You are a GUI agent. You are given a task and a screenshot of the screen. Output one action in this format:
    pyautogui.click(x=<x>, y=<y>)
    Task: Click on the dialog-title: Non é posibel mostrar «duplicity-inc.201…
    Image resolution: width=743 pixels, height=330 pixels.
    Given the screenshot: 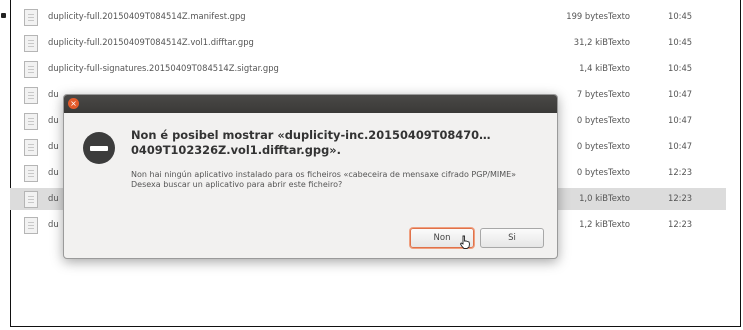 What is the action you would take?
    pyautogui.click(x=311, y=142)
    